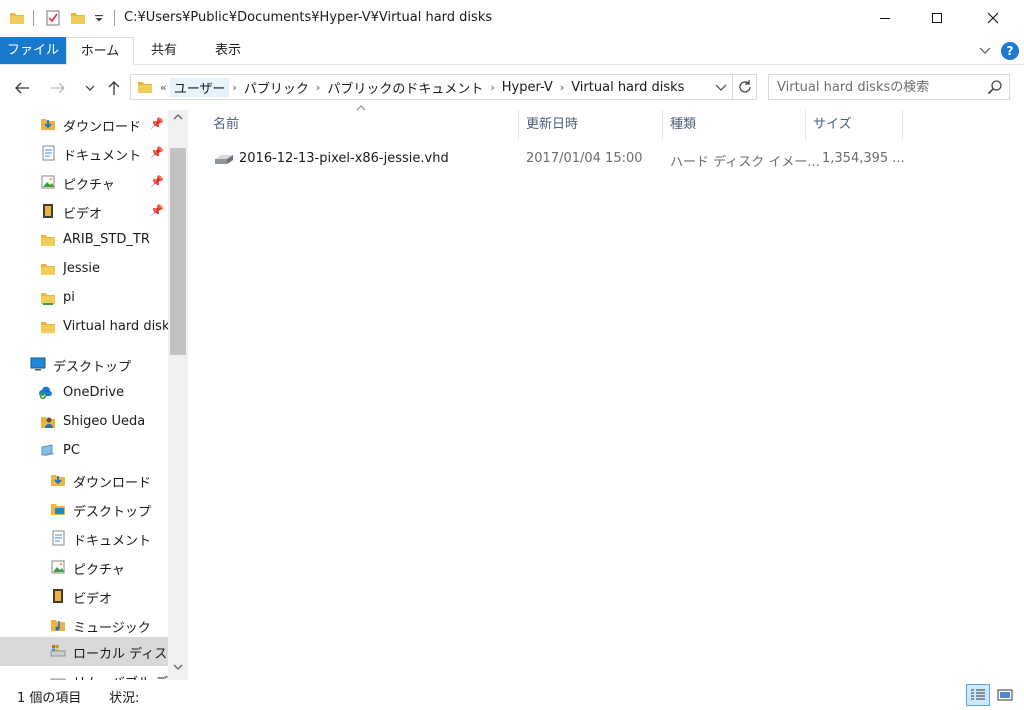 The width and height of the screenshot is (1024, 710). I want to click on file-name: 2016-12-13-pixel-x86-jessie.vhd, so click(344, 158).